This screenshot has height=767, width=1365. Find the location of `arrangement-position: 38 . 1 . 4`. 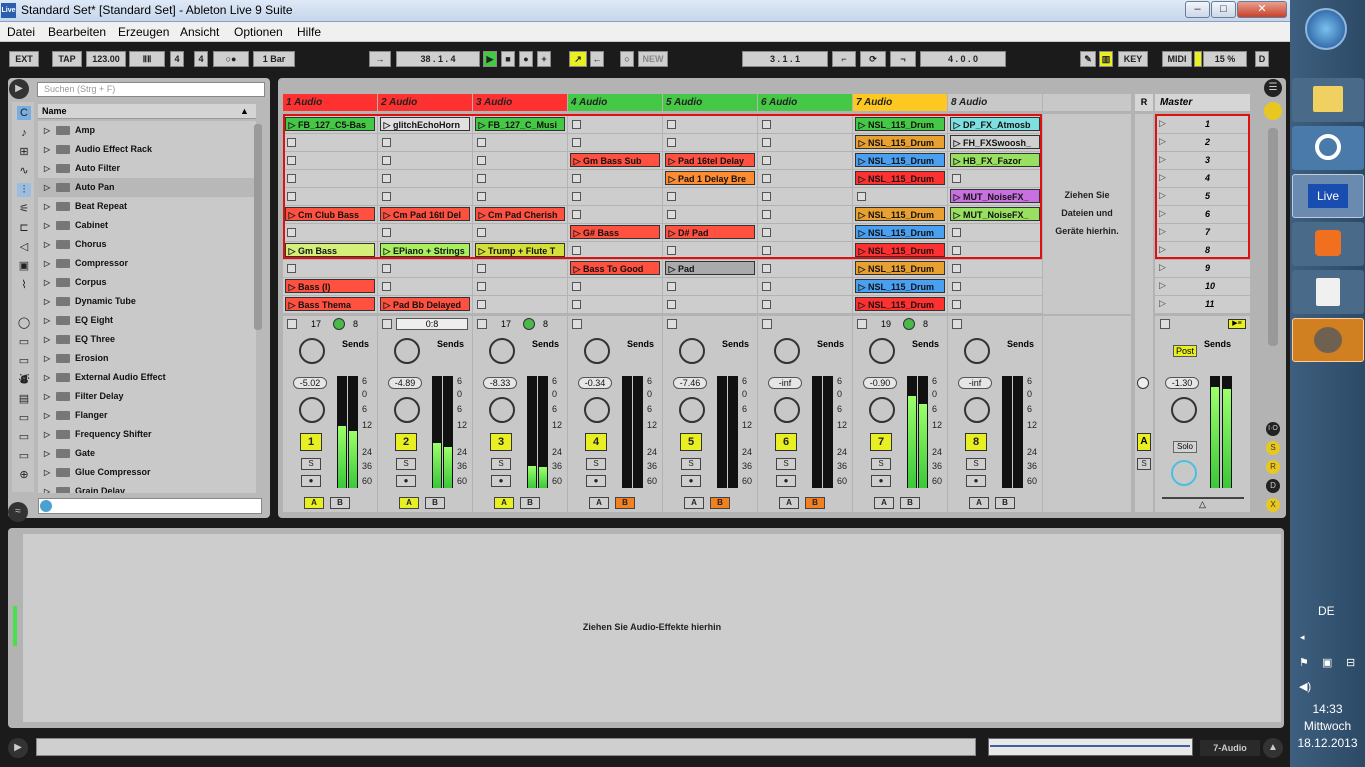

arrangement-position: 38 . 1 . 4 is located at coordinates (438, 59).